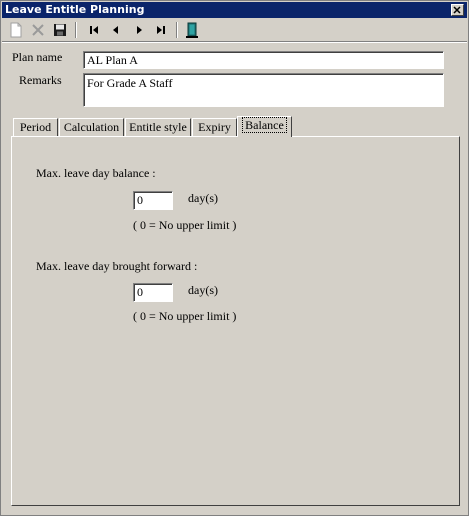 The image size is (469, 516). I want to click on tab-label: Expiry, so click(214, 127).